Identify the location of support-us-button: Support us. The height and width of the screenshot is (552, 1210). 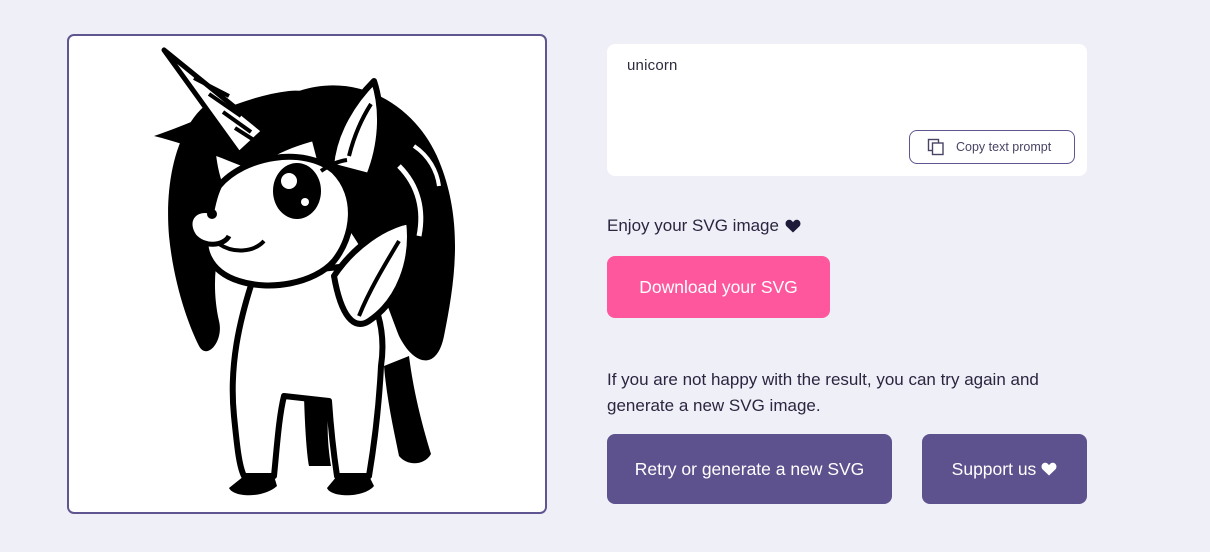
(1004, 469).